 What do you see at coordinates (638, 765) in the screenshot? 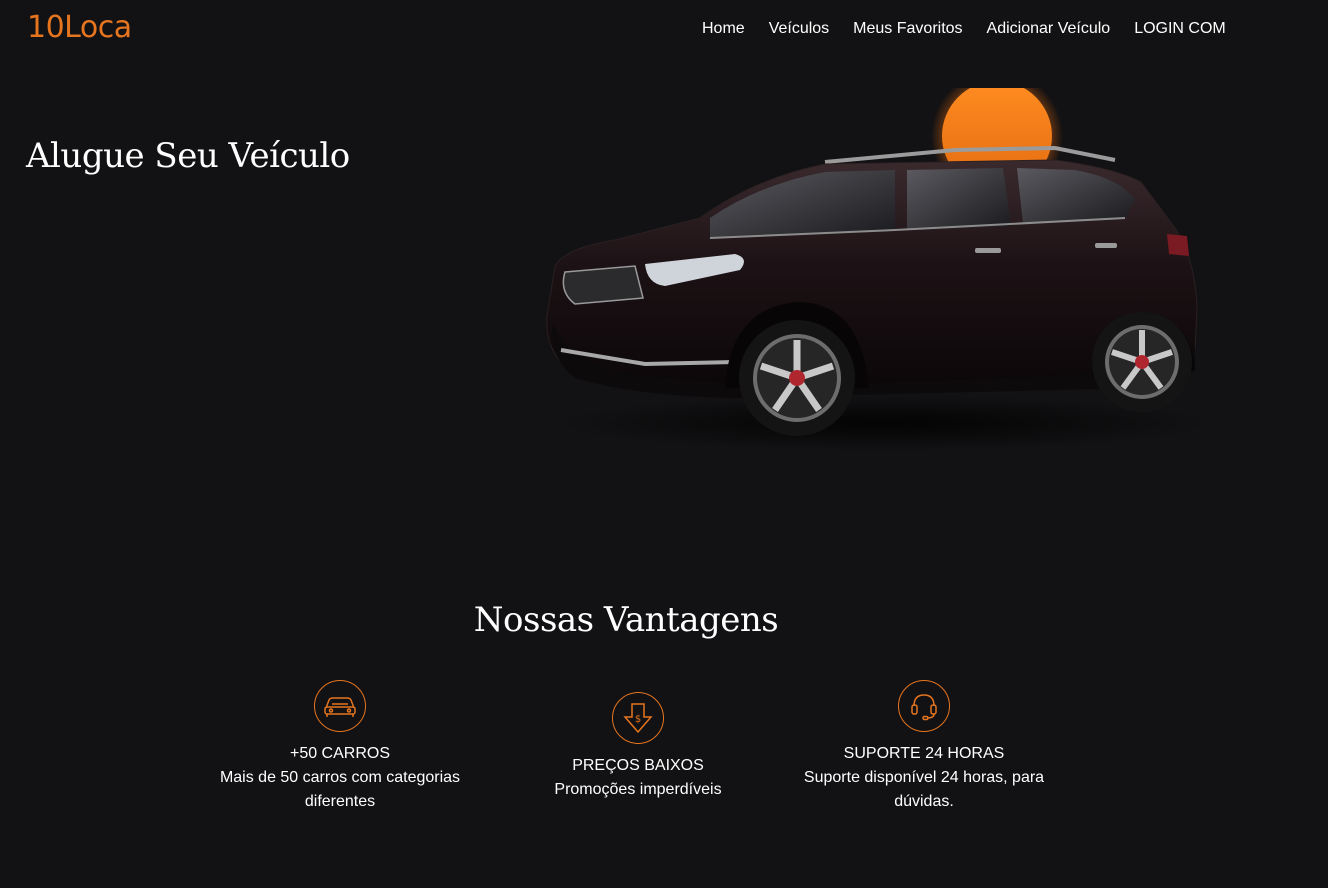
I see `advantage-title: PREÇOS BAIXOS` at bounding box center [638, 765].